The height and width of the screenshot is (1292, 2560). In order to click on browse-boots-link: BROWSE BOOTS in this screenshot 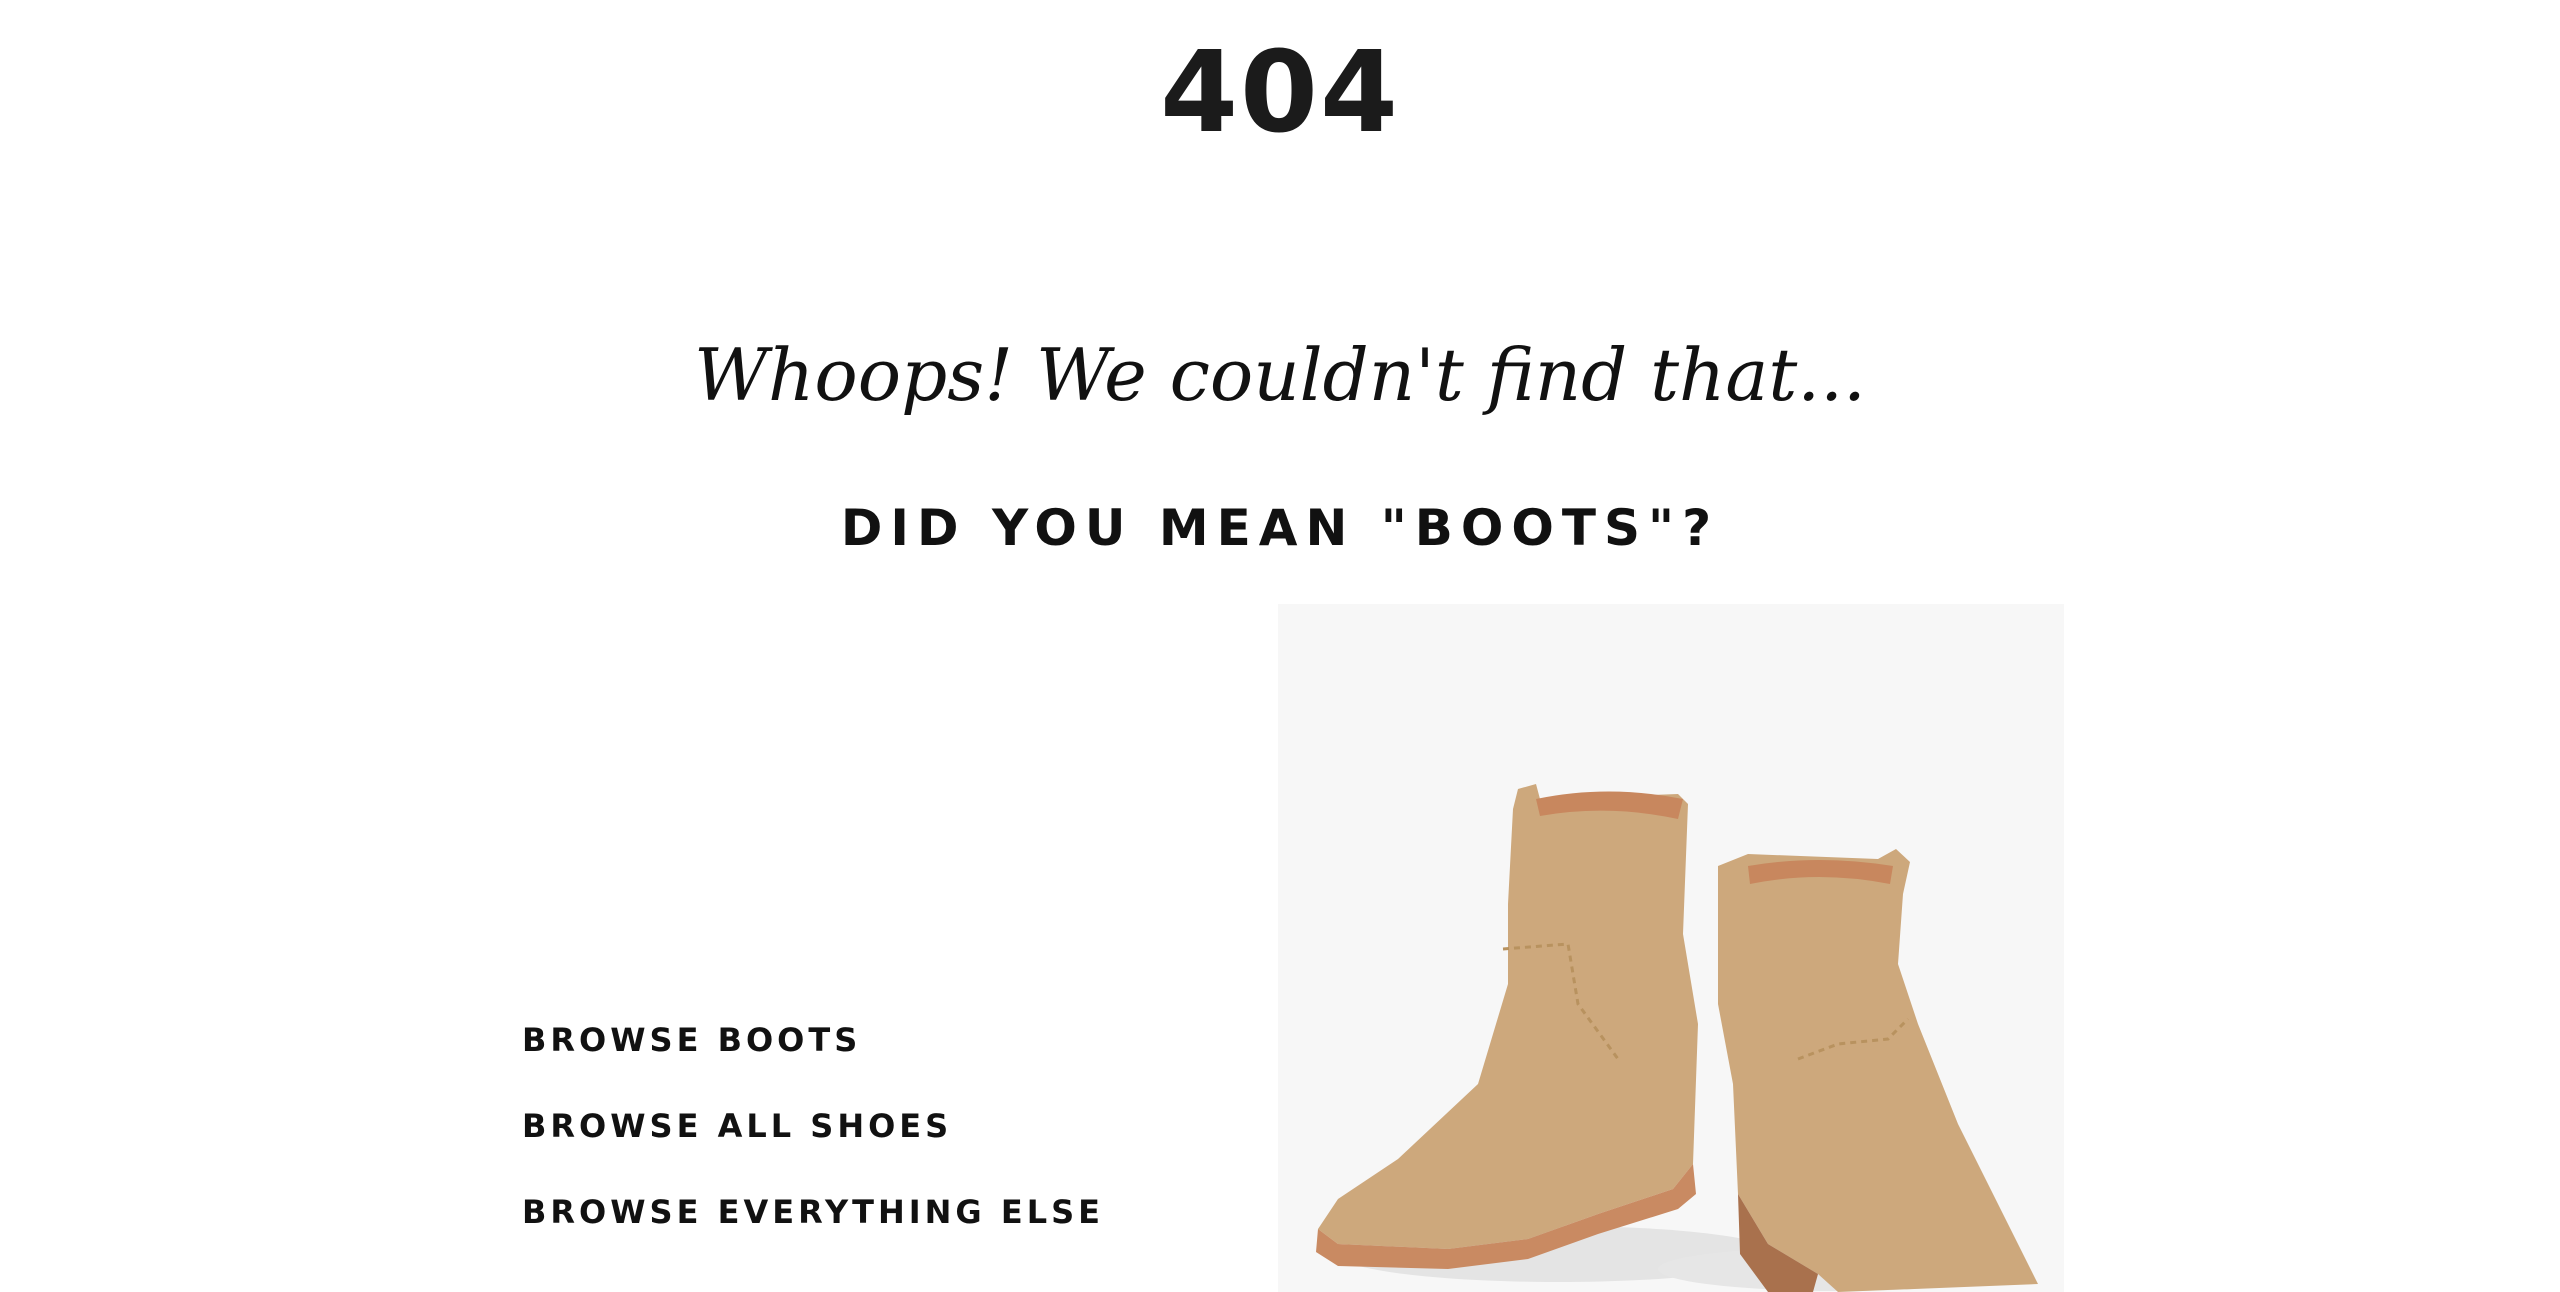, I will do `click(872, 1063)`.